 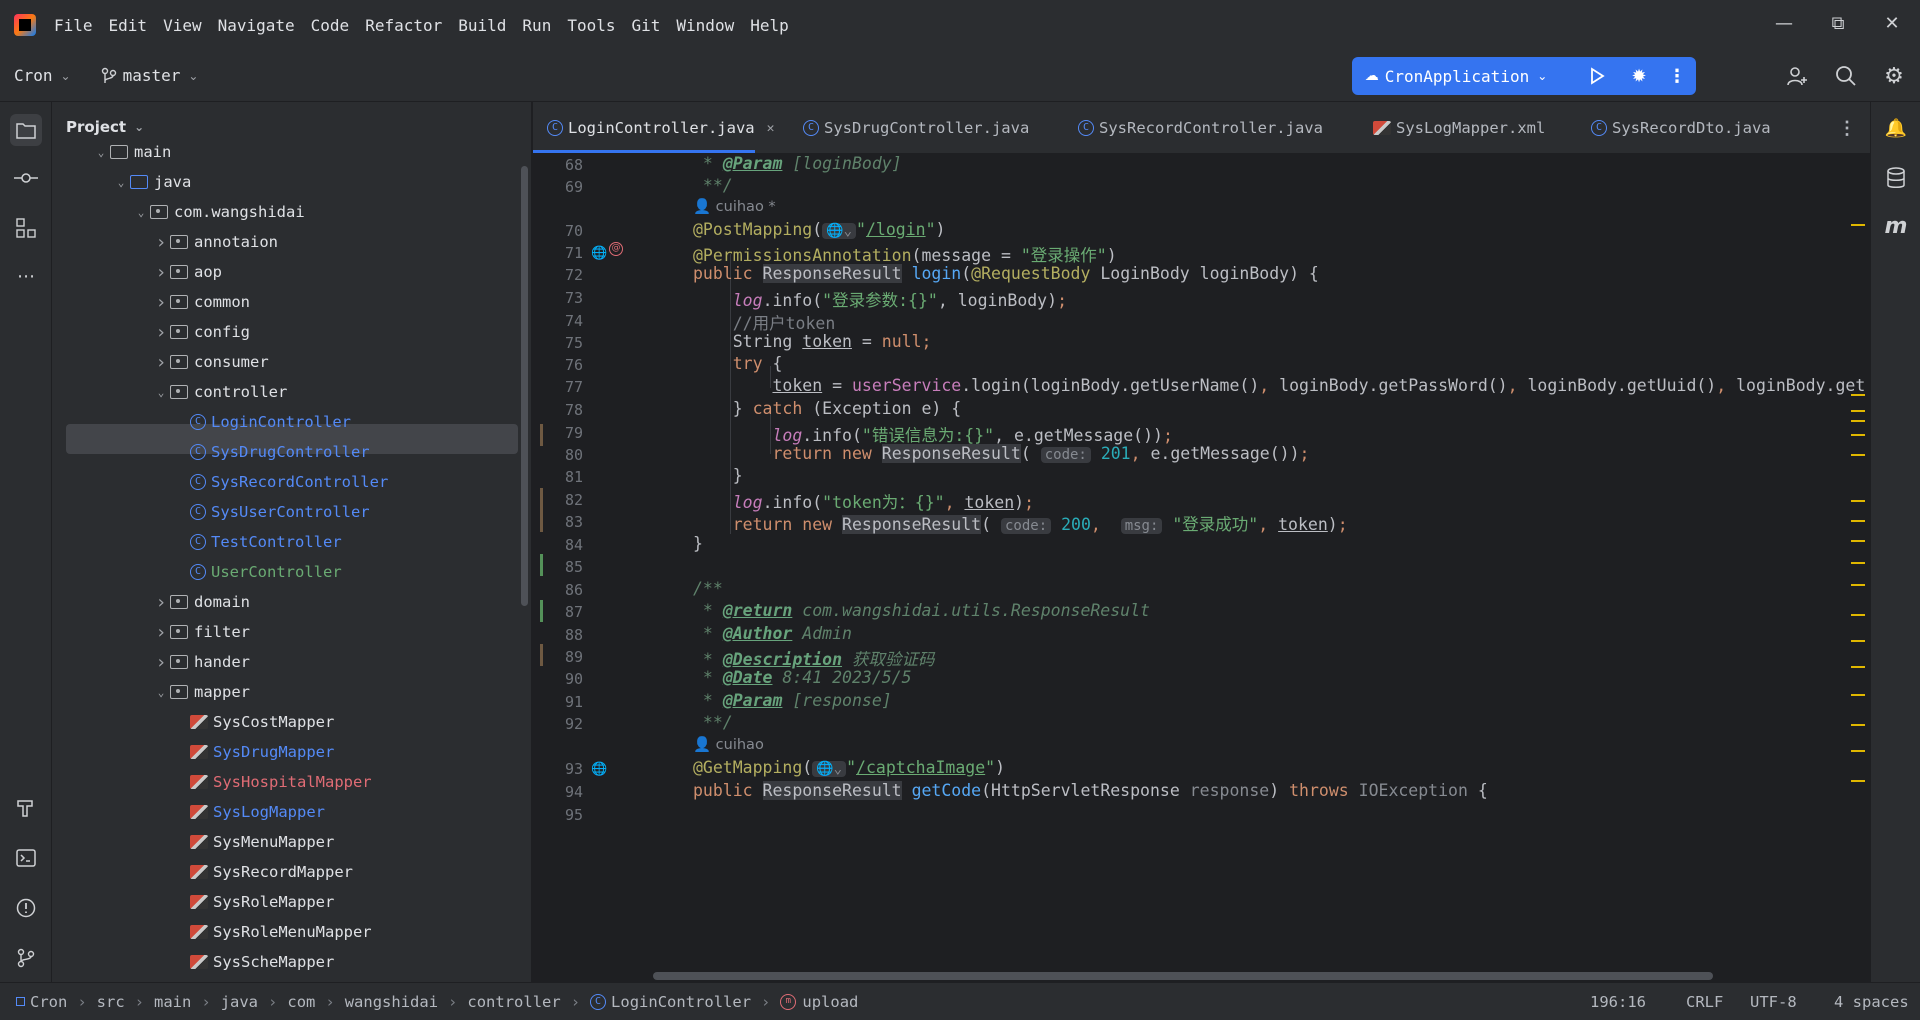 I want to click on tree-item-sysmenumapper: SysMenuMapper, so click(x=253, y=842).